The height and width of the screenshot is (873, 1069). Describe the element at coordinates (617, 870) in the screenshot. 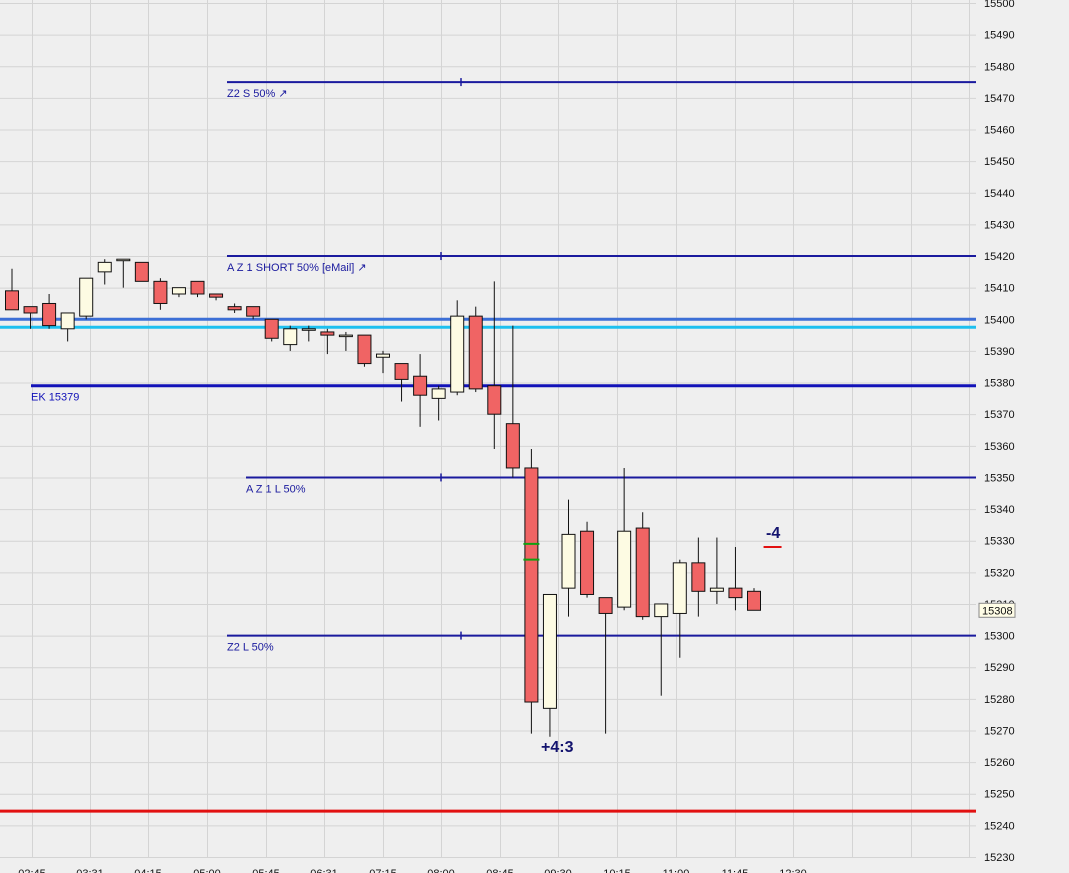

I see `time-tick-label: 10:15` at that location.